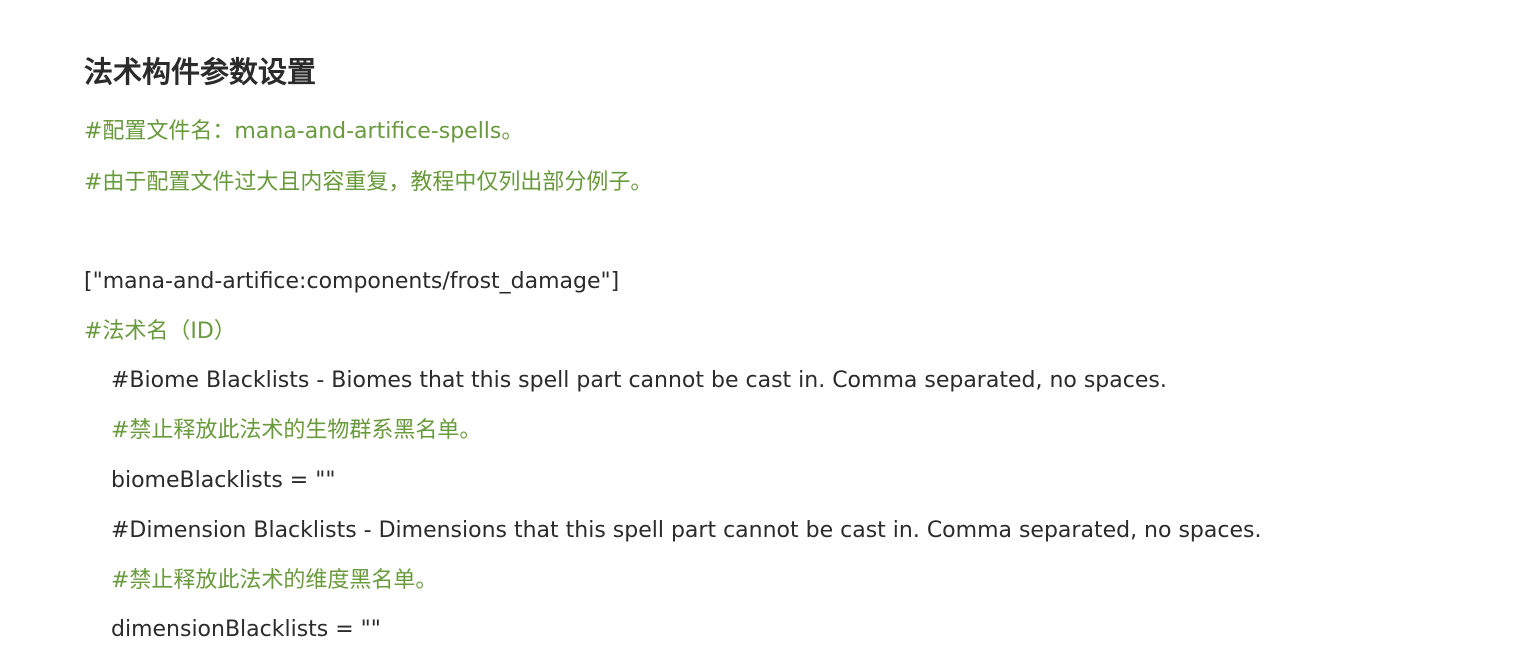  Describe the element at coordinates (304, 131) in the screenshot. I see `config-filename-comment: #配置文件名：mana-and-artifice-spells。` at that location.